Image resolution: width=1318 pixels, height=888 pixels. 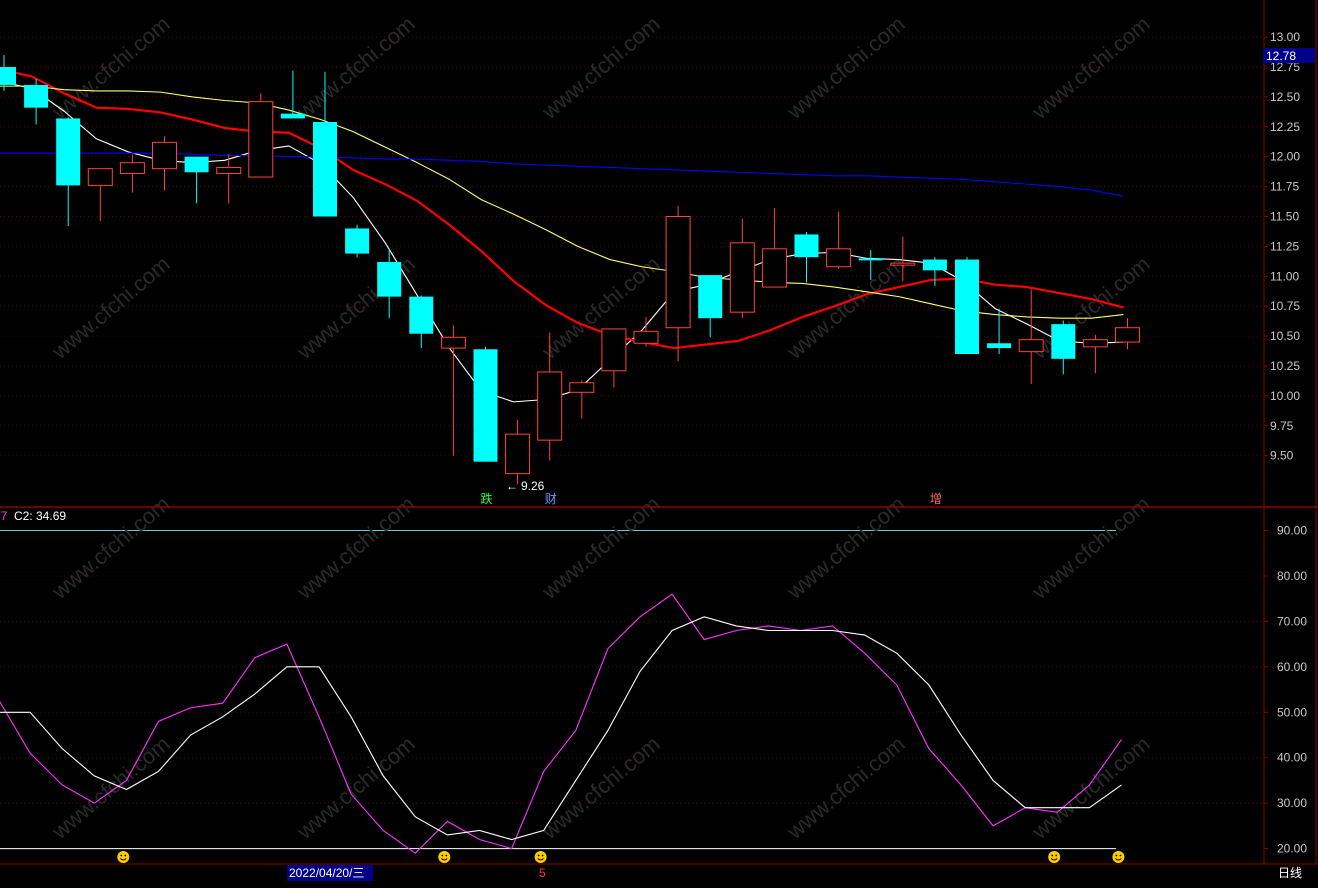 What do you see at coordinates (621, 857) in the screenshot?
I see `signal-smileys` at bounding box center [621, 857].